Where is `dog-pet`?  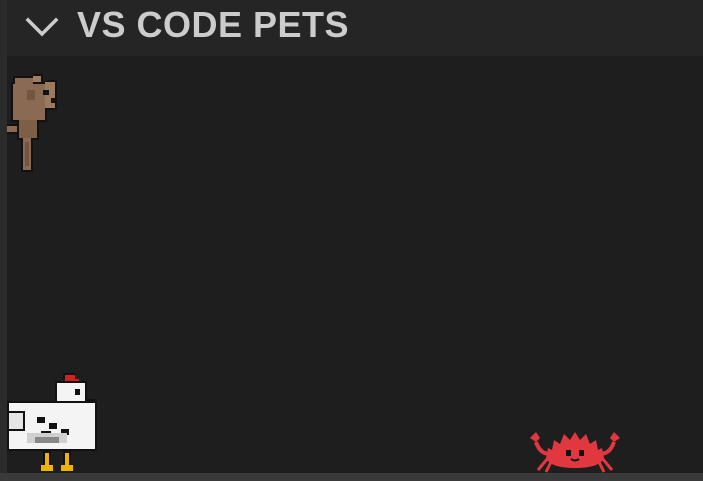 dog-pet is located at coordinates (33, 124).